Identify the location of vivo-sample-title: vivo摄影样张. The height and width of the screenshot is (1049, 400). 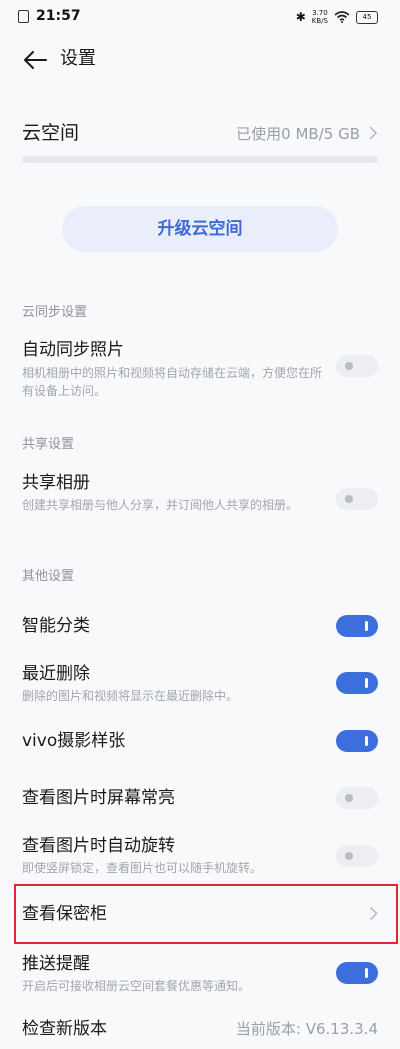
(74, 741).